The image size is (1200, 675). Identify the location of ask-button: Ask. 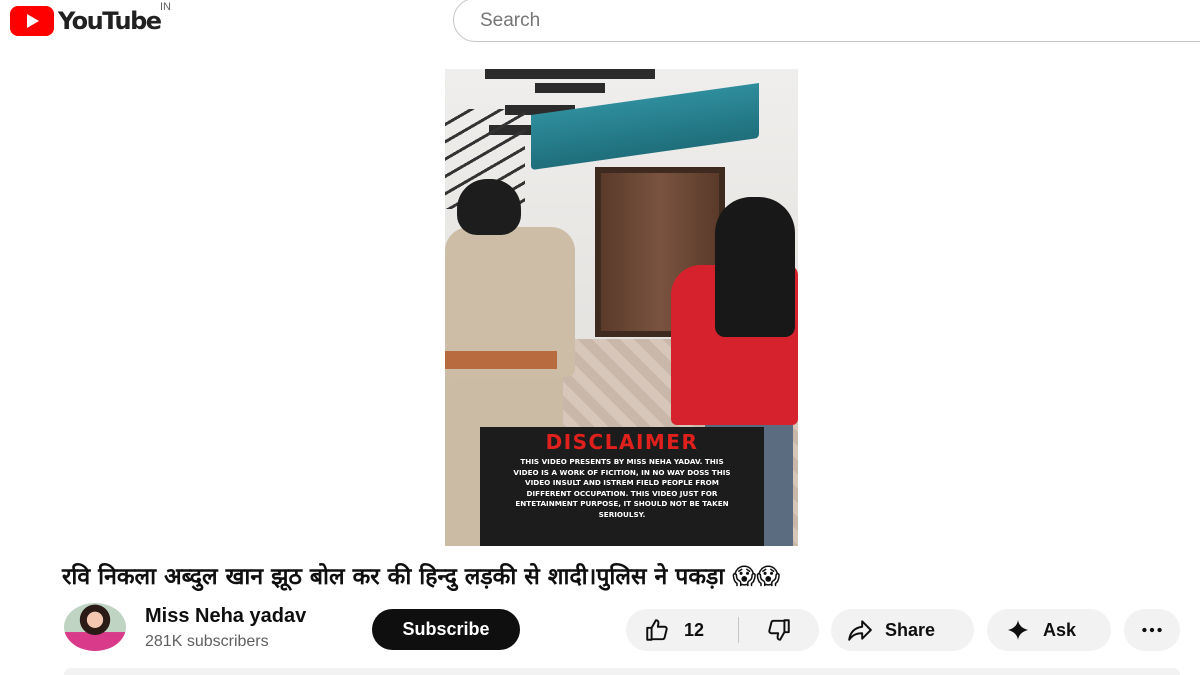
(1049, 630).